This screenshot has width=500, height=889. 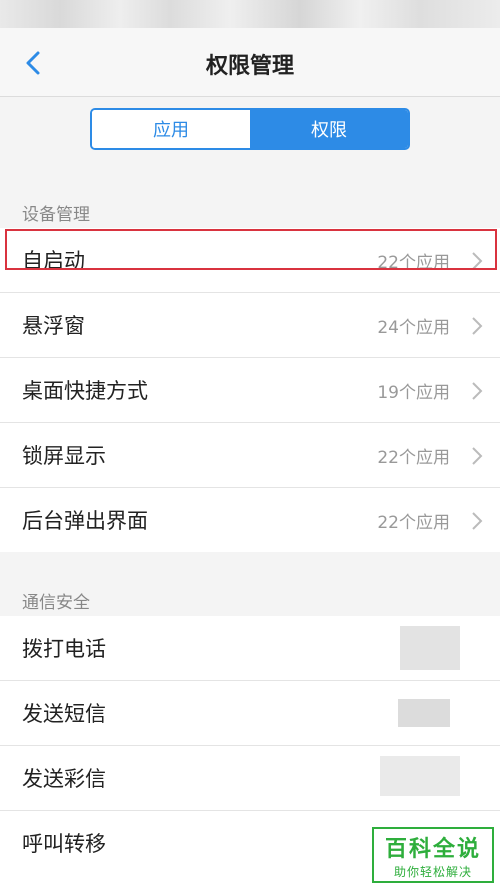 I want to click on watermark-logo: 百科全说 助你轻松解决, so click(x=433, y=855).